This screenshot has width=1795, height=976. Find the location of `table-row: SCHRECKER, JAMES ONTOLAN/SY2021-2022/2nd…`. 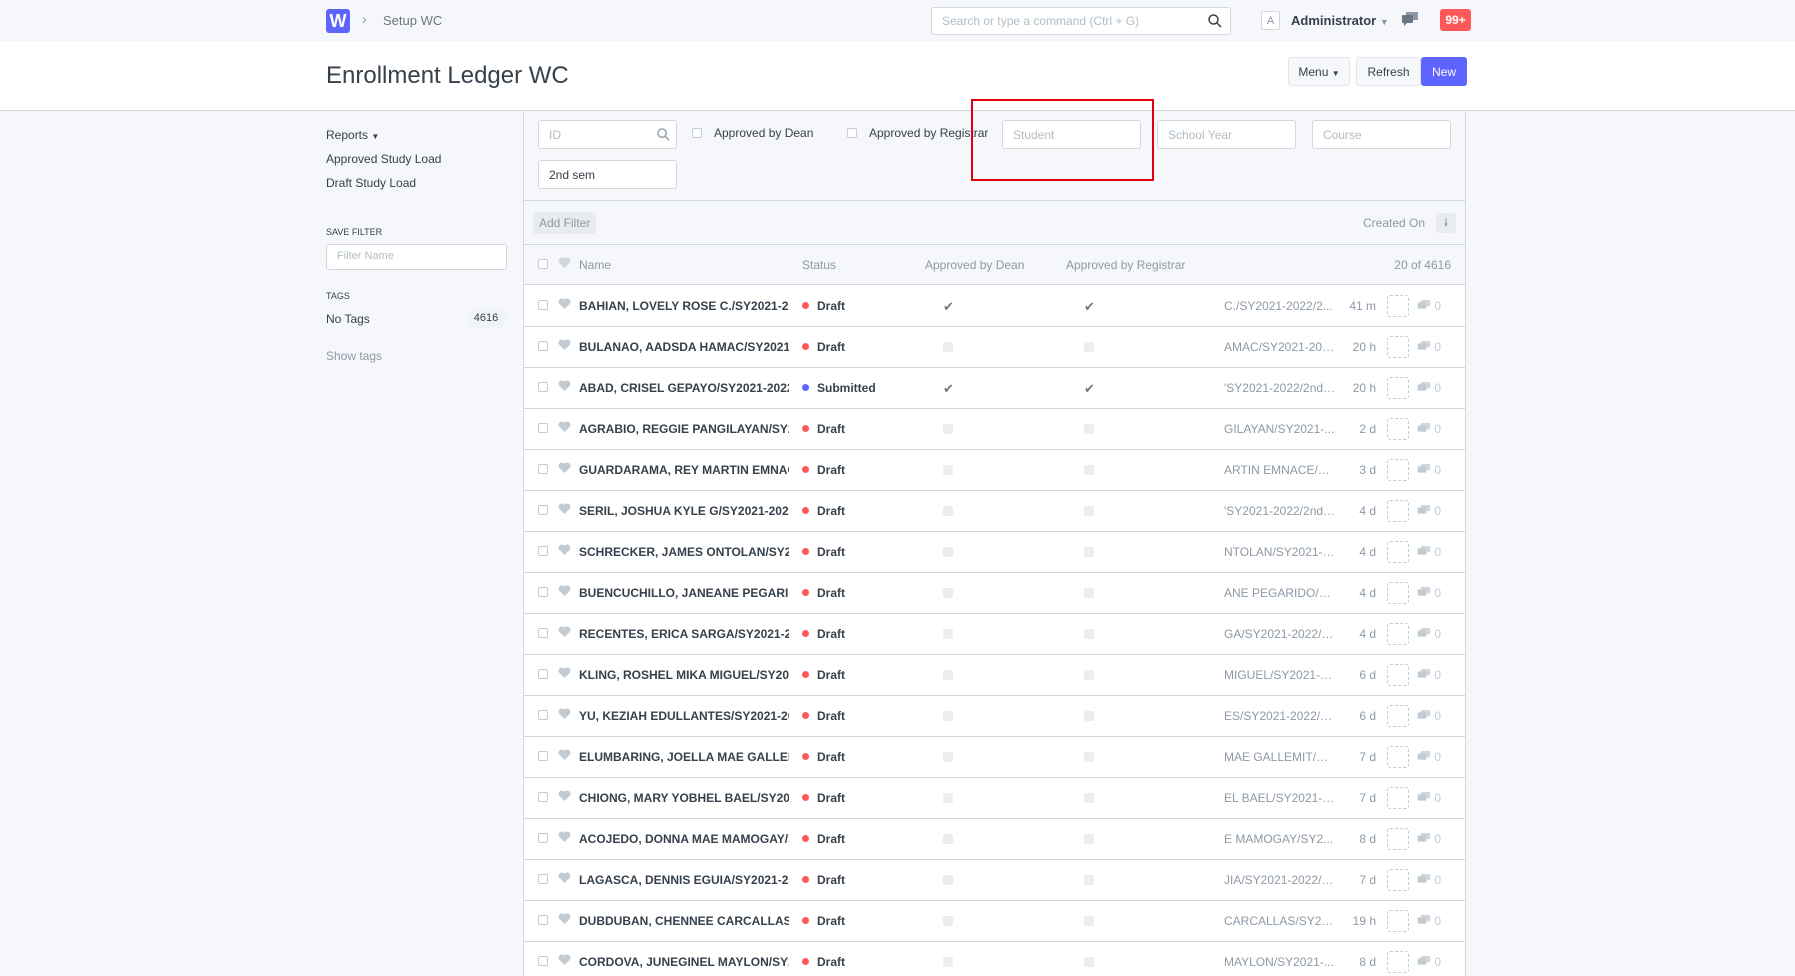

table-row: SCHRECKER, JAMES ONTOLAN/SY2021-2022/2nd… is located at coordinates (994, 552).